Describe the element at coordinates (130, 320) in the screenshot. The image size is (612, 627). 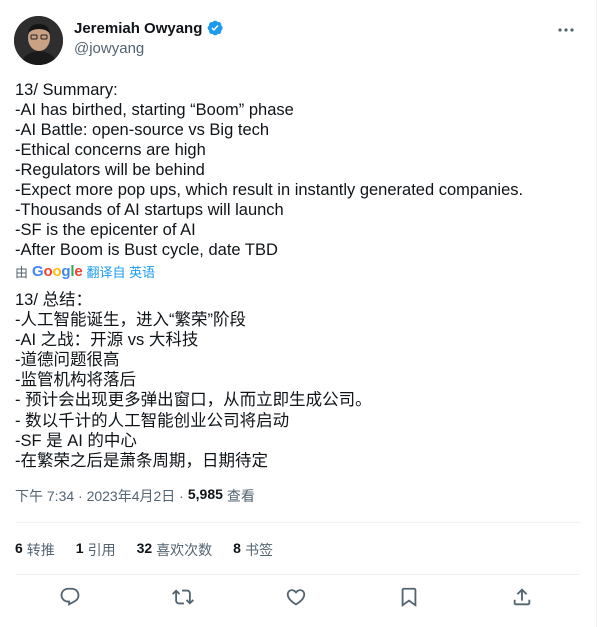
I see `text-line: -人工智能诞生，进入“繁荣”阶段` at that location.